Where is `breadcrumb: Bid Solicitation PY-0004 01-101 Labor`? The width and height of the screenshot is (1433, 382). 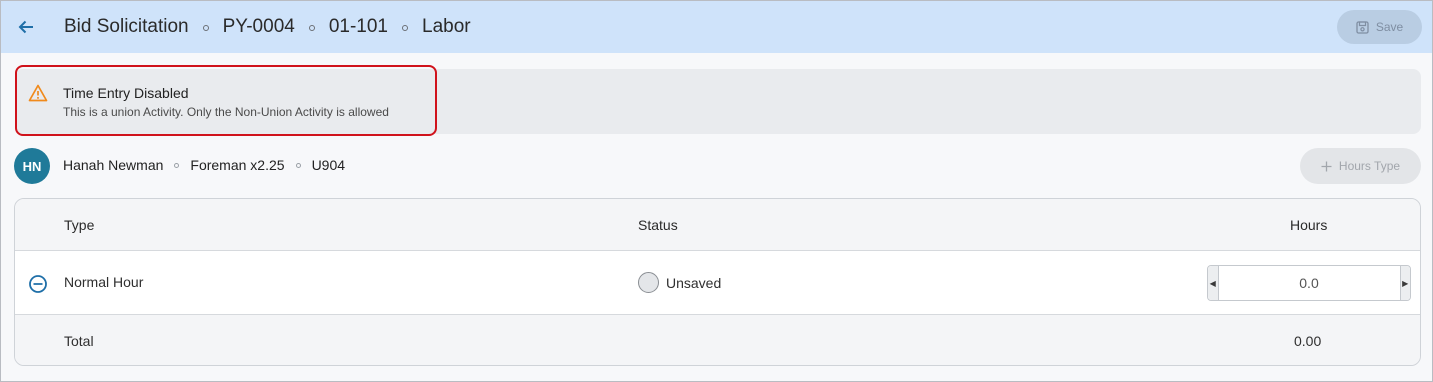
breadcrumb: Bid Solicitation PY-0004 01-101 Labor is located at coordinates (267, 27).